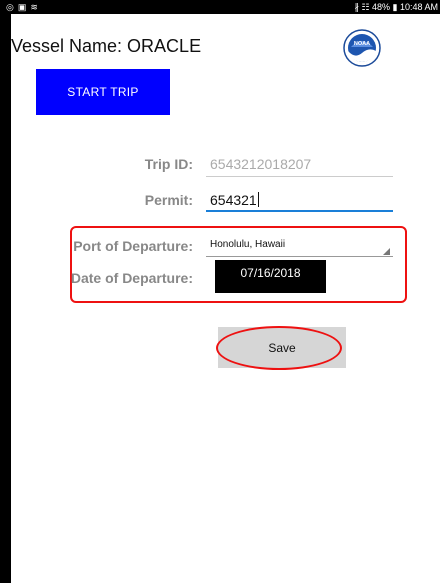  What do you see at coordinates (34, 7) in the screenshot?
I see `wifi-icon: ≋` at bounding box center [34, 7].